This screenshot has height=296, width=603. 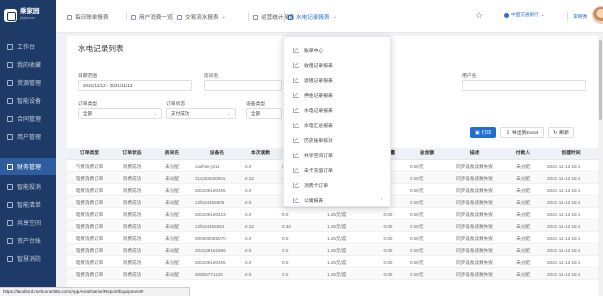 I want to click on sidebar-item-shared-space: 共享空间, so click(x=28, y=222).